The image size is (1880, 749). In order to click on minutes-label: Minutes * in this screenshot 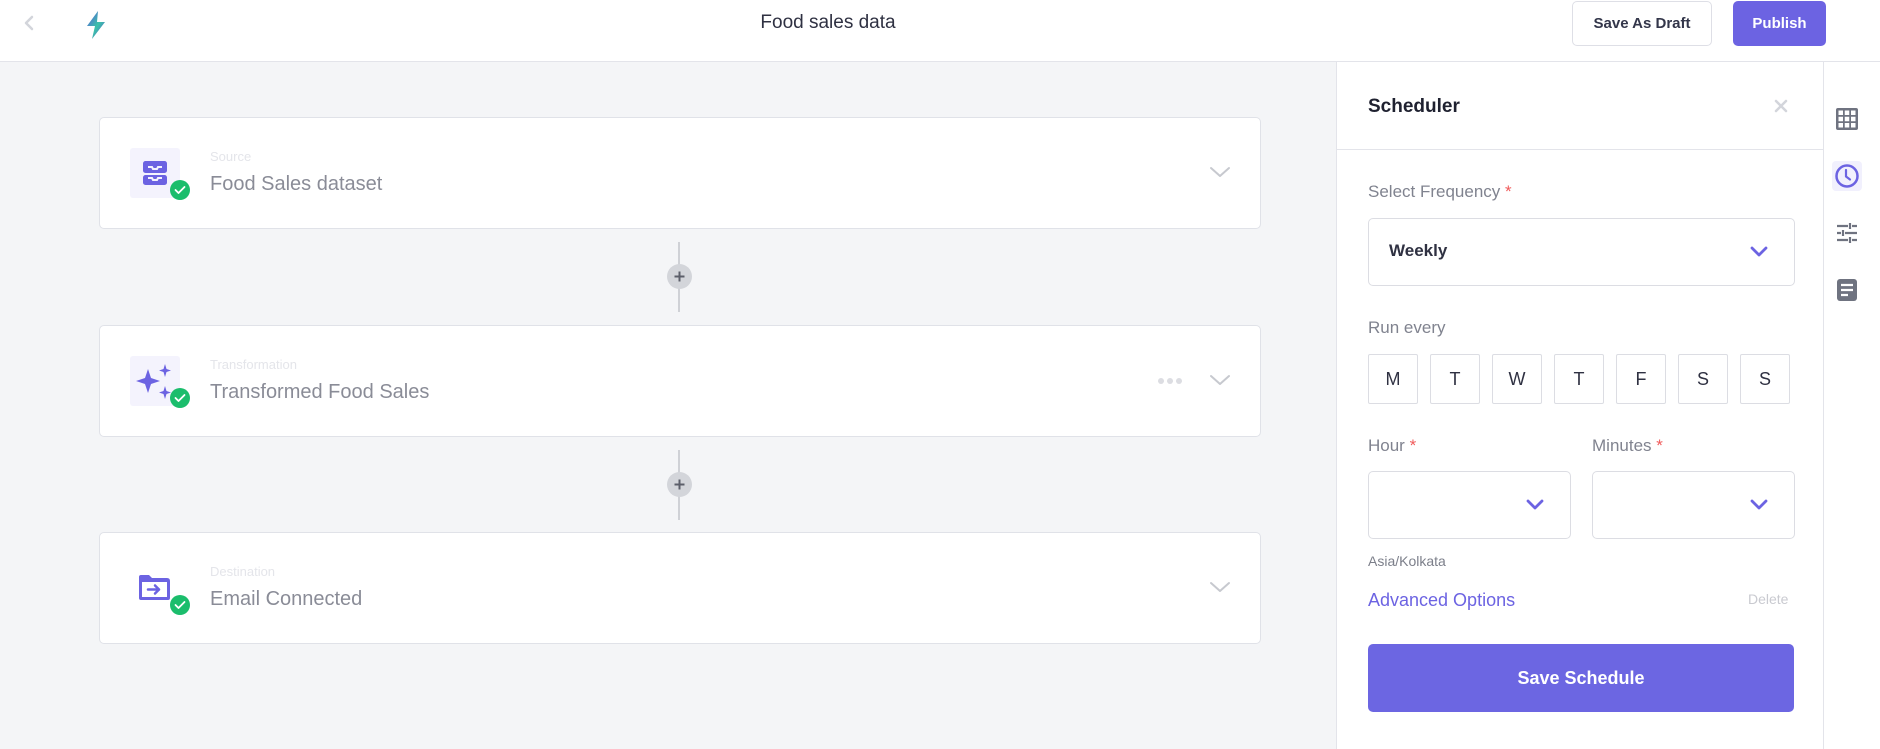, I will do `click(1627, 446)`.